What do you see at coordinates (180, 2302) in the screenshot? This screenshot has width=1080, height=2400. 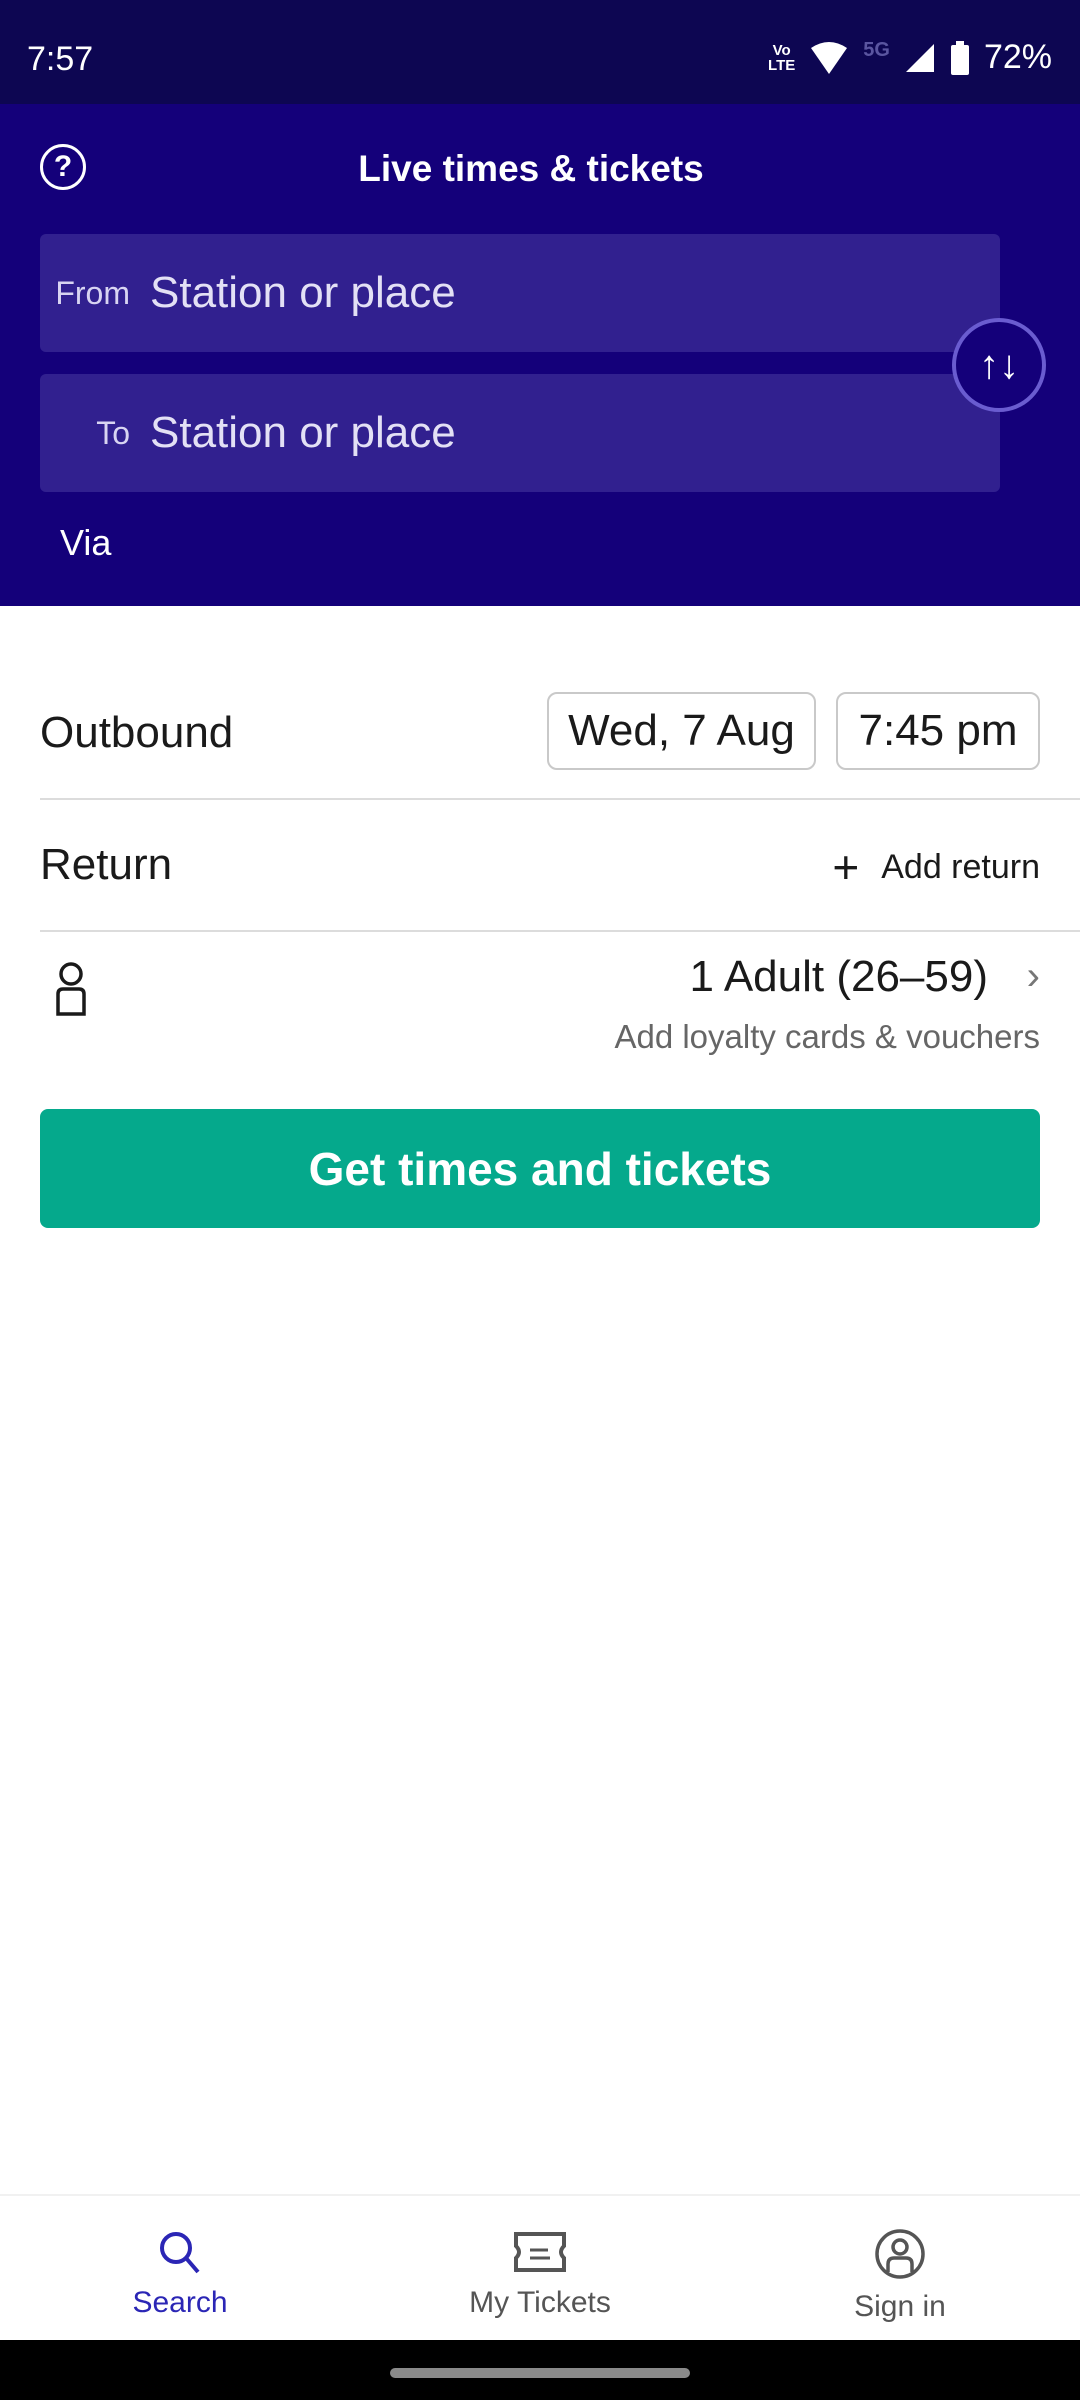 I see `nav-search-label: Search` at bounding box center [180, 2302].